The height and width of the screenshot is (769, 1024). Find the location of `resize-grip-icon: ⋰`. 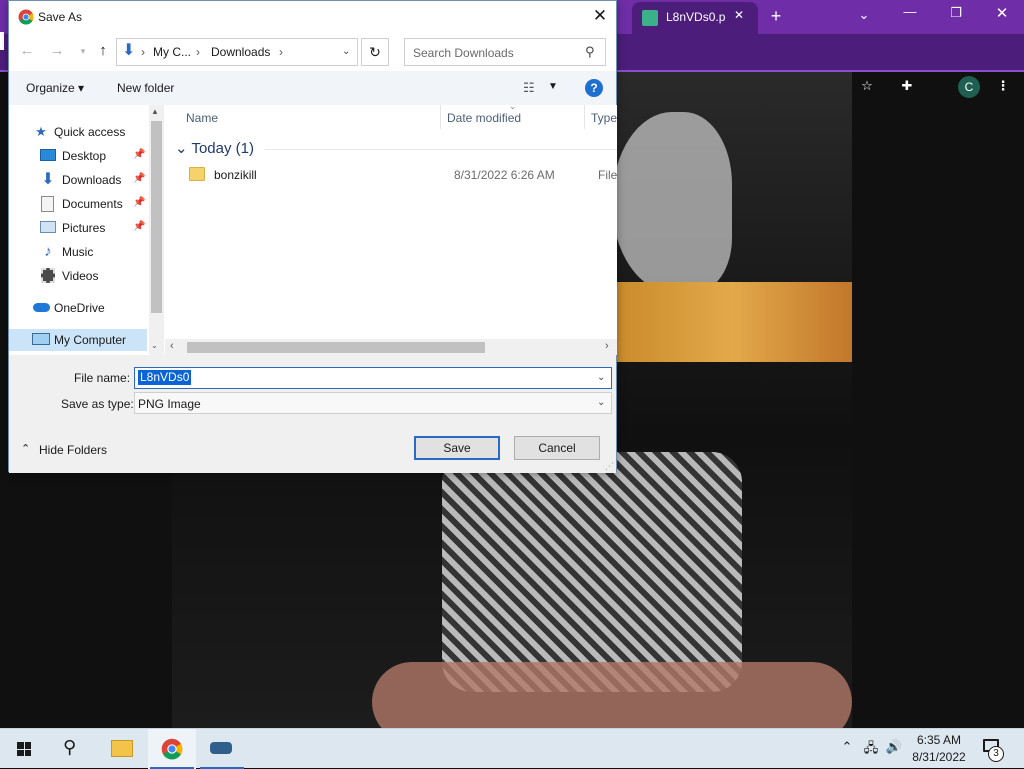

resize-grip-icon: ⋰ is located at coordinates (609, 466).